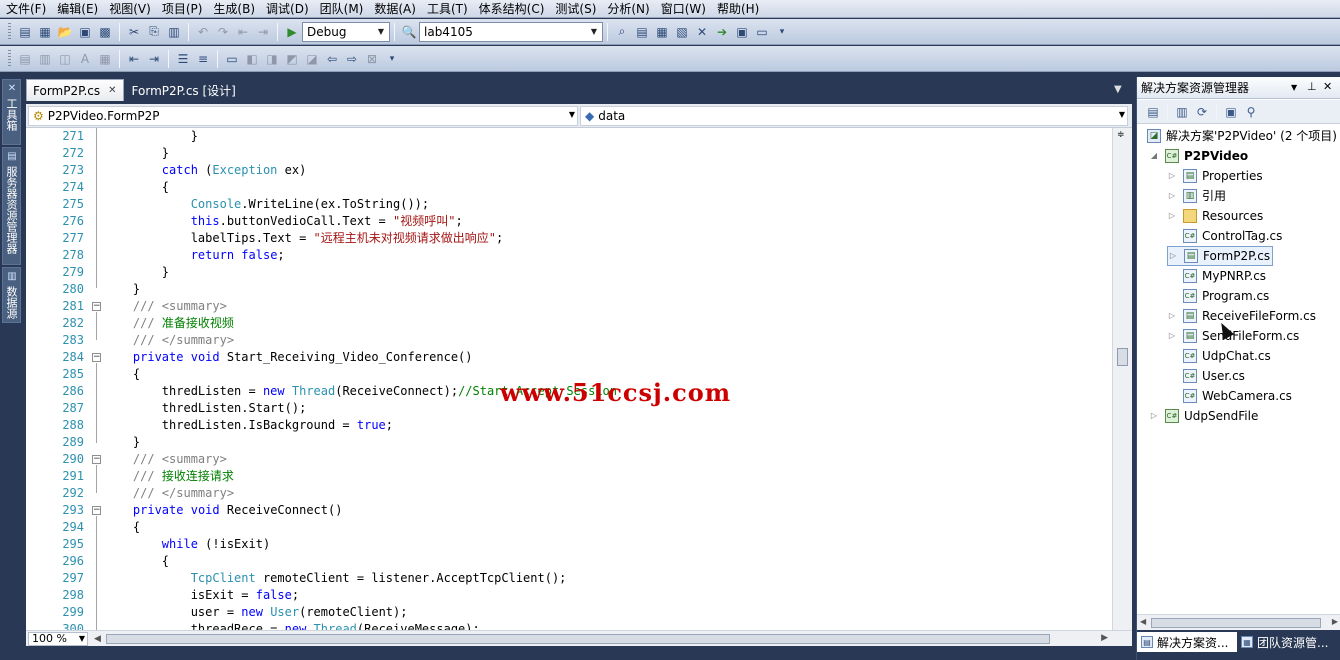  What do you see at coordinates (341, 9) in the screenshot?
I see `menu-item: 团队(M)` at bounding box center [341, 9].